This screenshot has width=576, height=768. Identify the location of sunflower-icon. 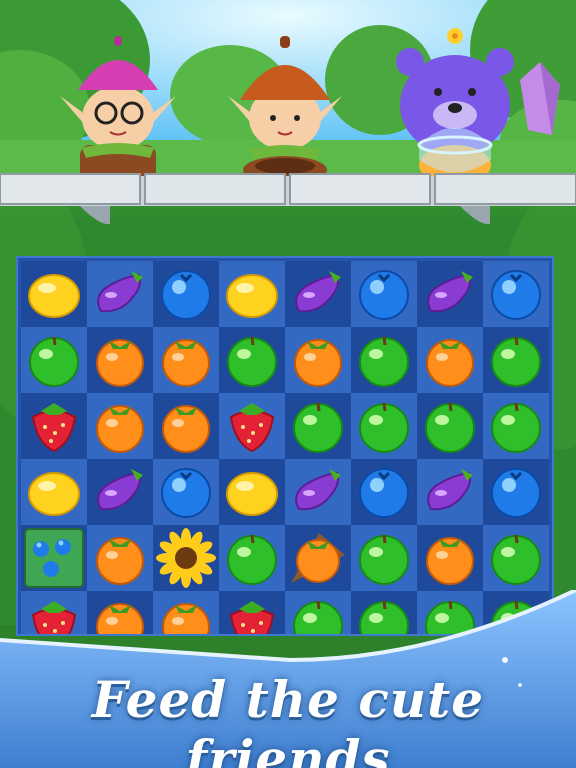
(186, 558).